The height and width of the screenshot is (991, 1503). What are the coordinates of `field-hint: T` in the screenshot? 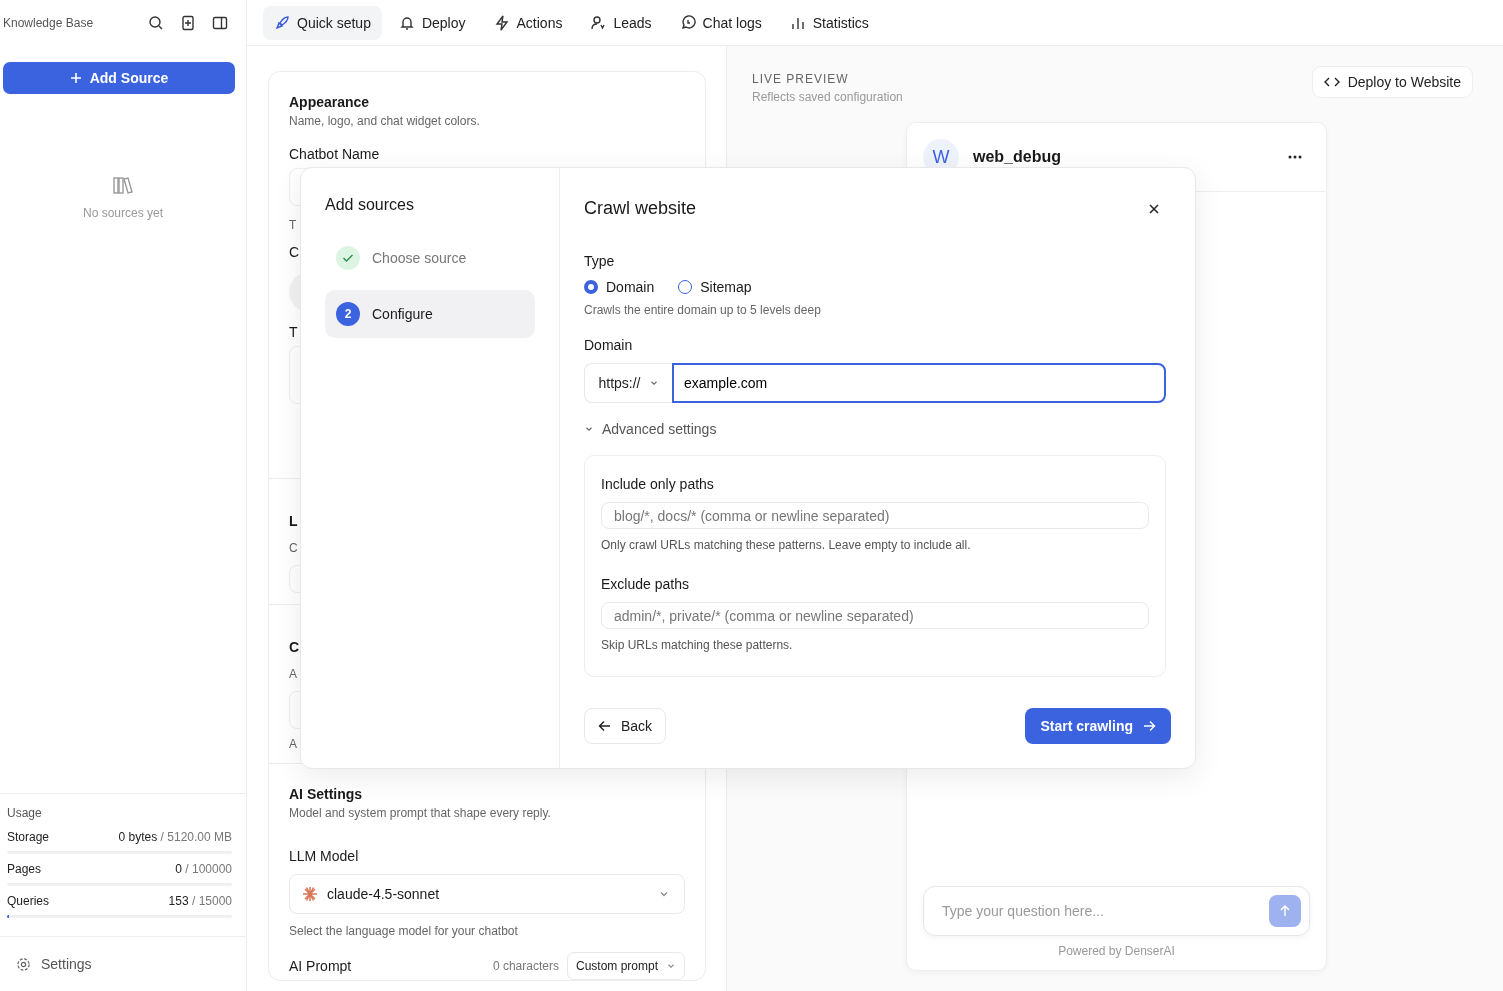 It's located at (293, 225).